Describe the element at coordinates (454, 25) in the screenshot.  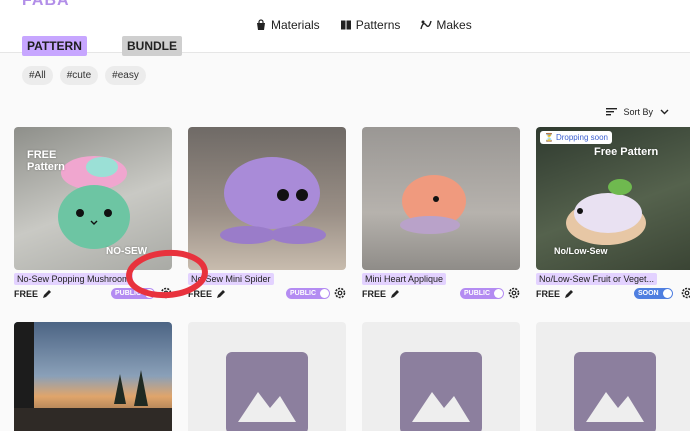
I see `nav-makes-label: Makes` at that location.